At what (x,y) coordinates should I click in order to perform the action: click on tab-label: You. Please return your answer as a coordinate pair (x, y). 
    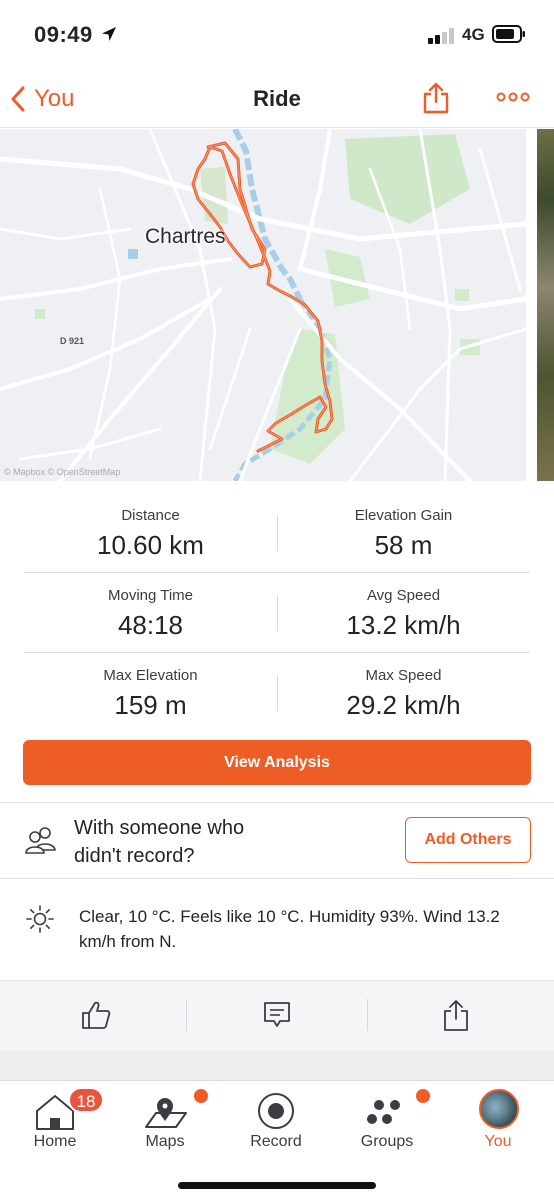
    Looking at the image, I should click on (498, 1141).